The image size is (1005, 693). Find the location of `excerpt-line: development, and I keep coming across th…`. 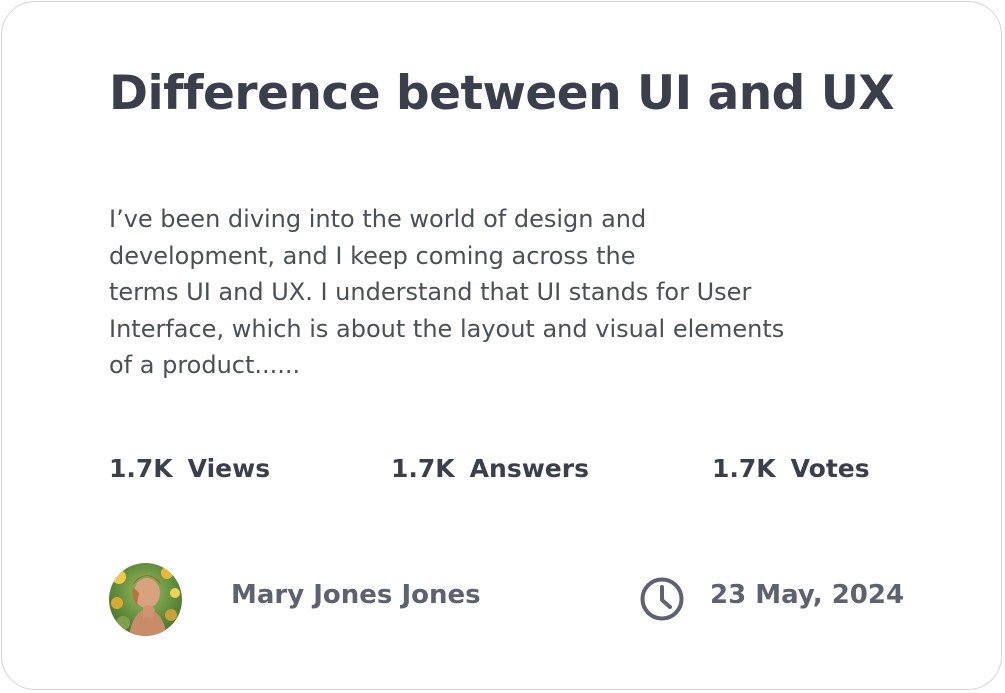

excerpt-line: development, and I keep coming across th… is located at coordinates (372, 255).